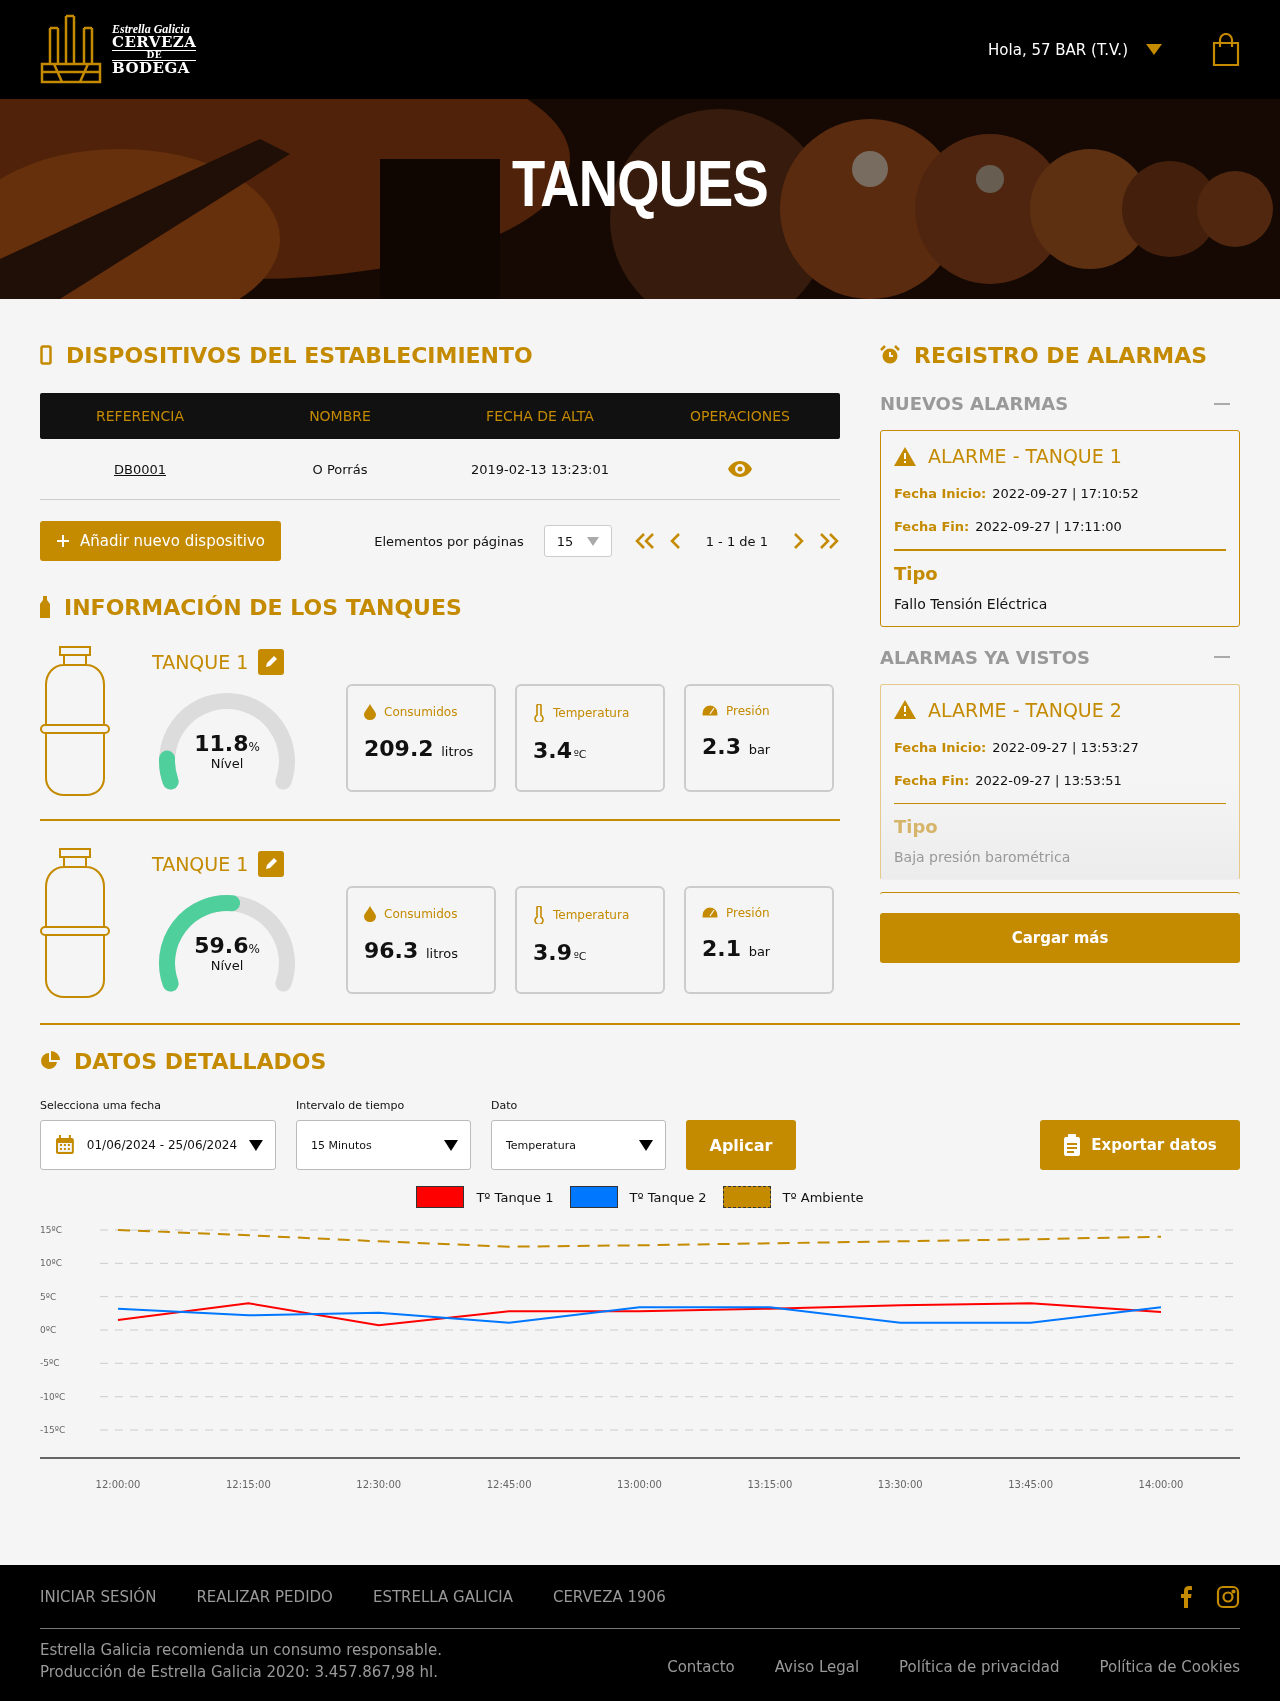 The height and width of the screenshot is (1701, 1280). What do you see at coordinates (379, 1484) in the screenshot?
I see `x-tick-label: 12:30:00` at bounding box center [379, 1484].